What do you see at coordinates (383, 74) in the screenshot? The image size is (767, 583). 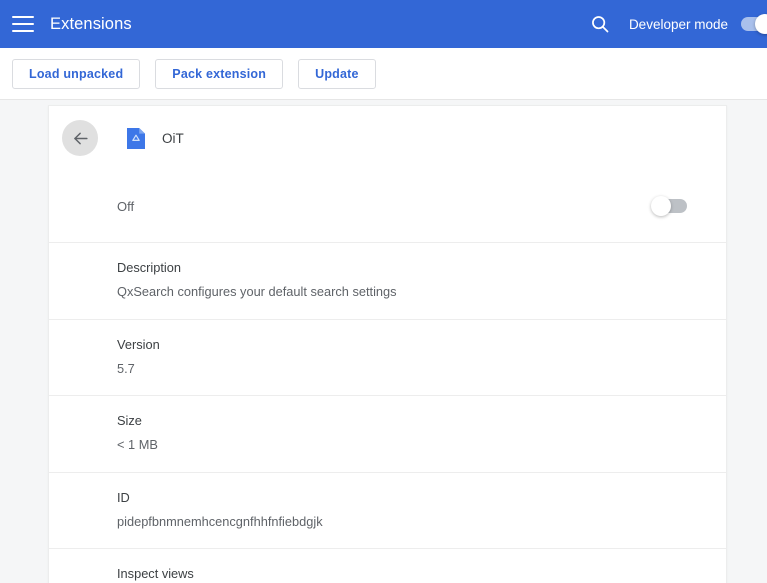 I see `extensions-toolbar: Load unpacked Pack extension Update` at bounding box center [383, 74].